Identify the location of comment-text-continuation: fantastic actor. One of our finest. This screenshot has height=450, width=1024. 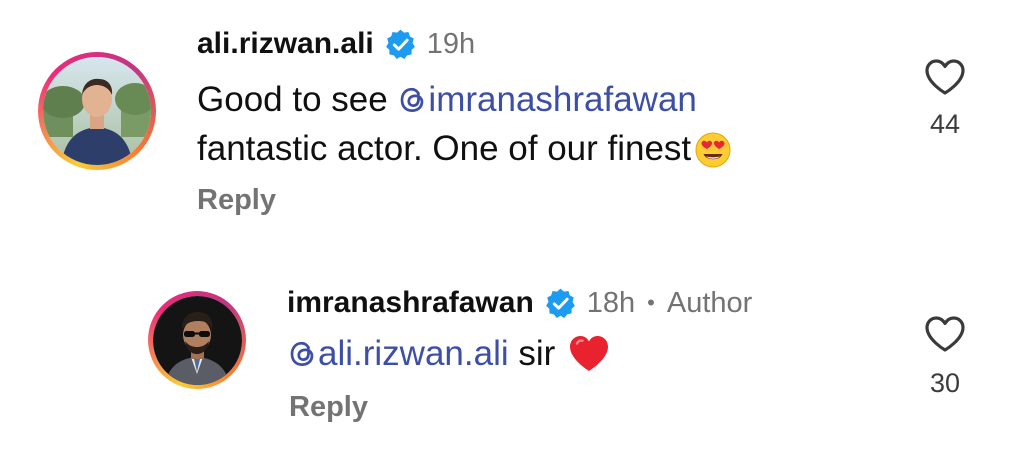
(444, 148).